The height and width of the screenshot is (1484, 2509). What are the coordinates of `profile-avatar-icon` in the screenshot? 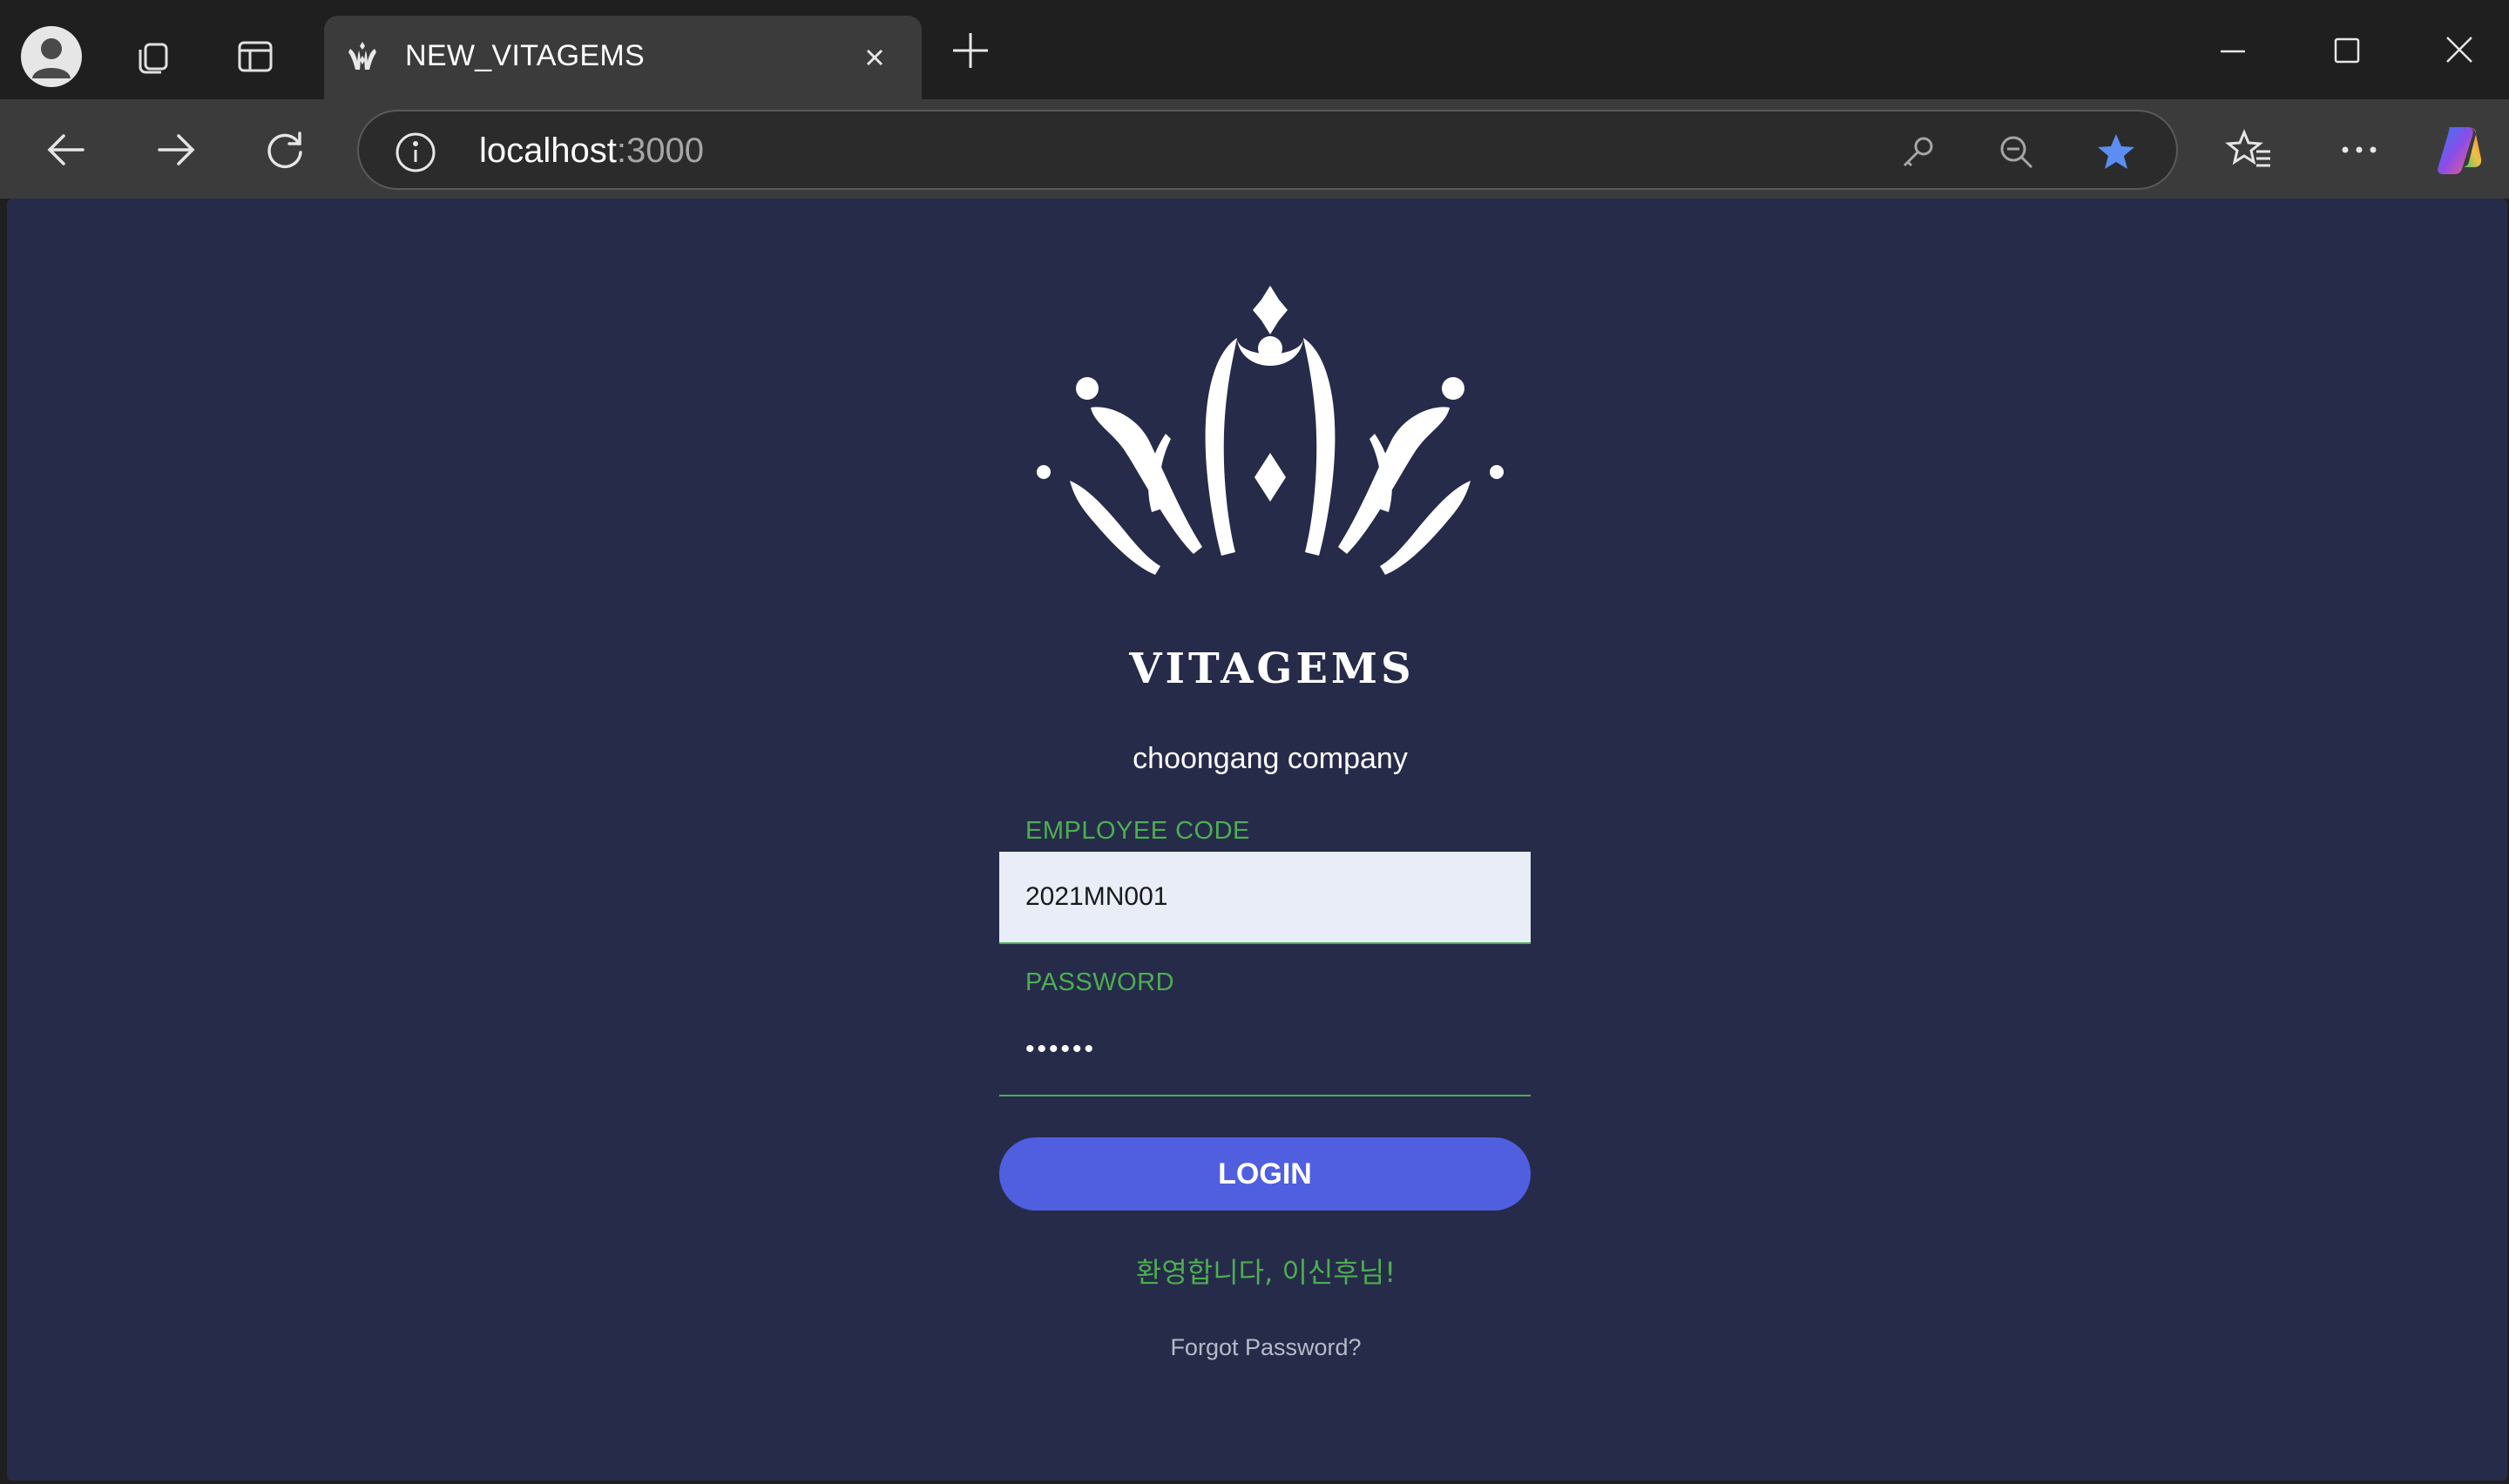 It's located at (51, 56).